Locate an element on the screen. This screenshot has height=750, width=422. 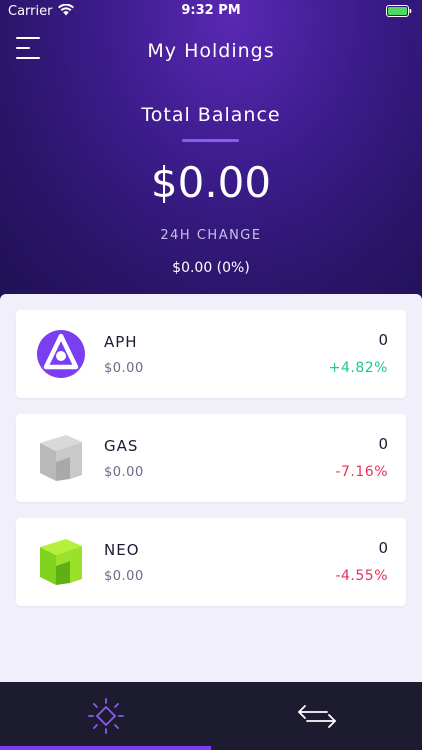
total-balance-label: Total Balance is located at coordinates (211, 115).